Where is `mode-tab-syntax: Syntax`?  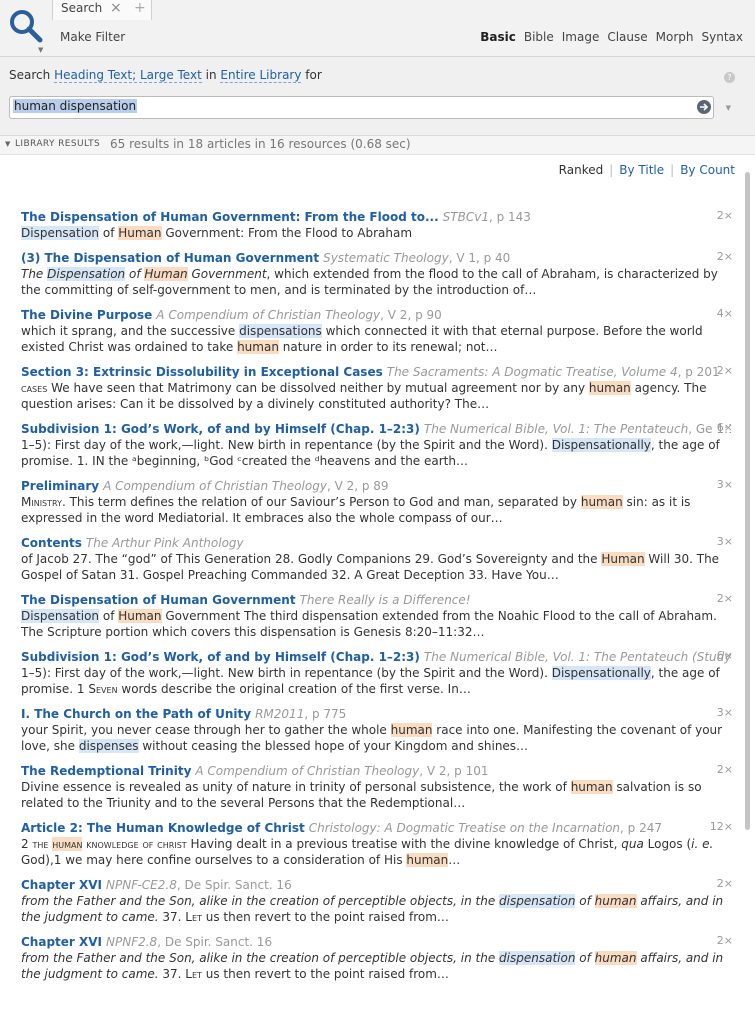
mode-tab-syntax: Syntax is located at coordinates (722, 37).